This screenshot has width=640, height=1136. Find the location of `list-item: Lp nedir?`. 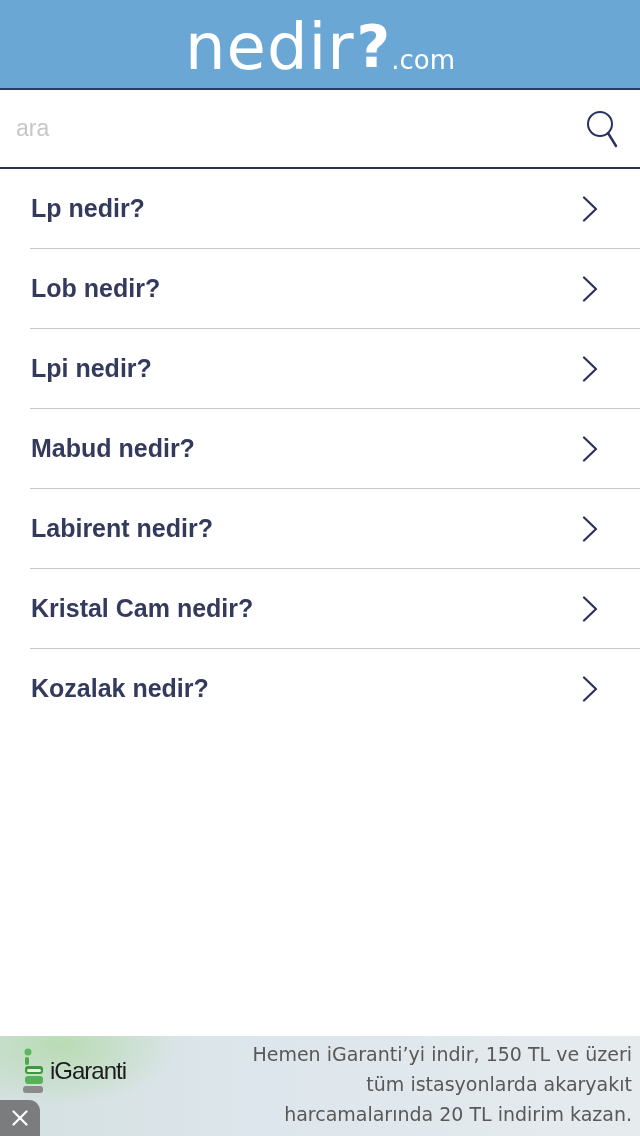

list-item: Lp nedir? is located at coordinates (335, 209).